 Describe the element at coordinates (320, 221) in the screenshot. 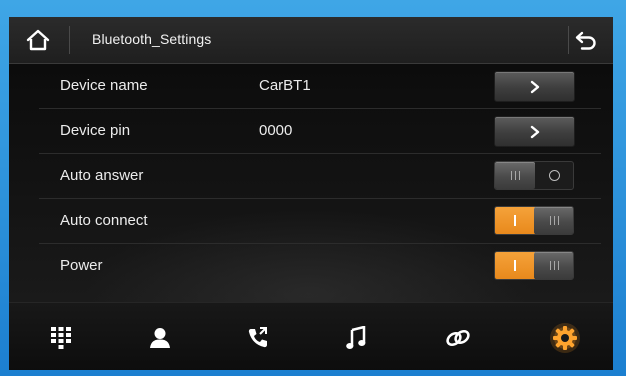

I see `row-auto-connect: Auto connect` at that location.